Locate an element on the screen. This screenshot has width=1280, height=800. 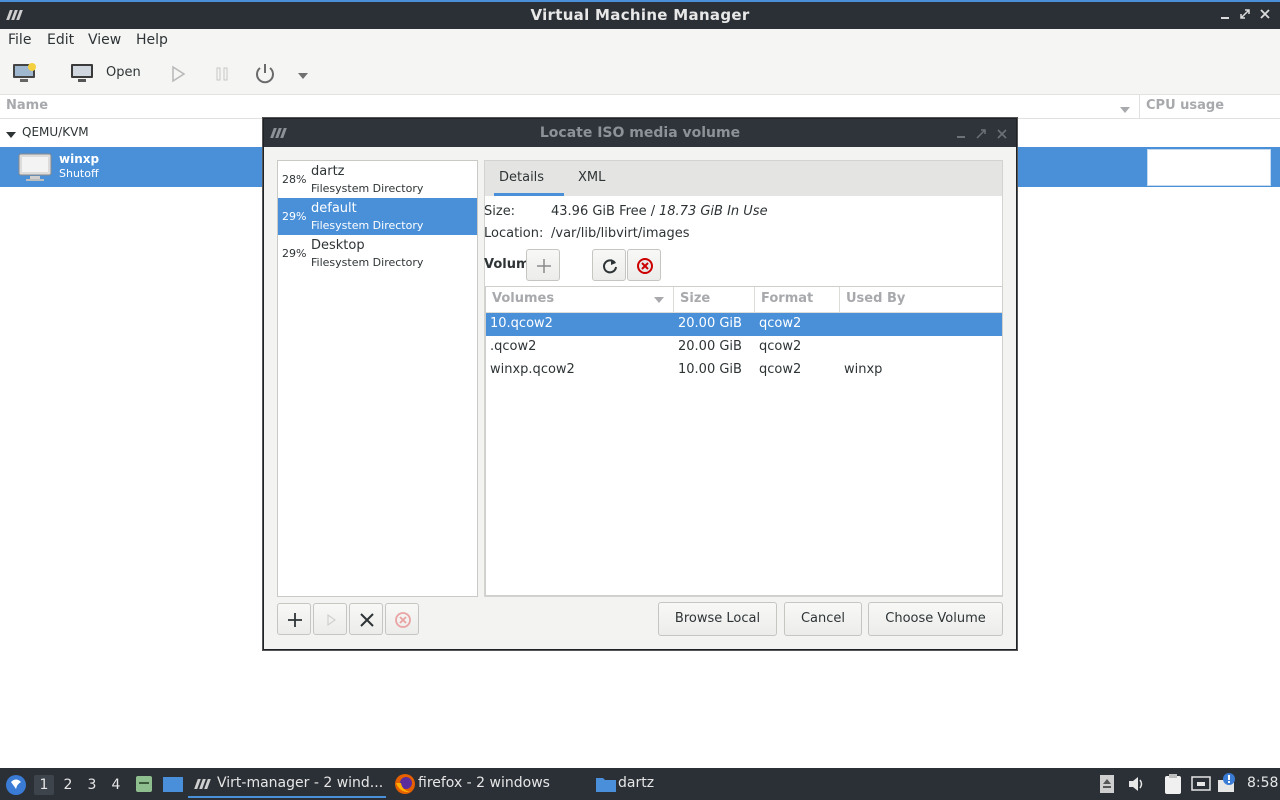
maximize-icon is located at coordinates (1245, 15).